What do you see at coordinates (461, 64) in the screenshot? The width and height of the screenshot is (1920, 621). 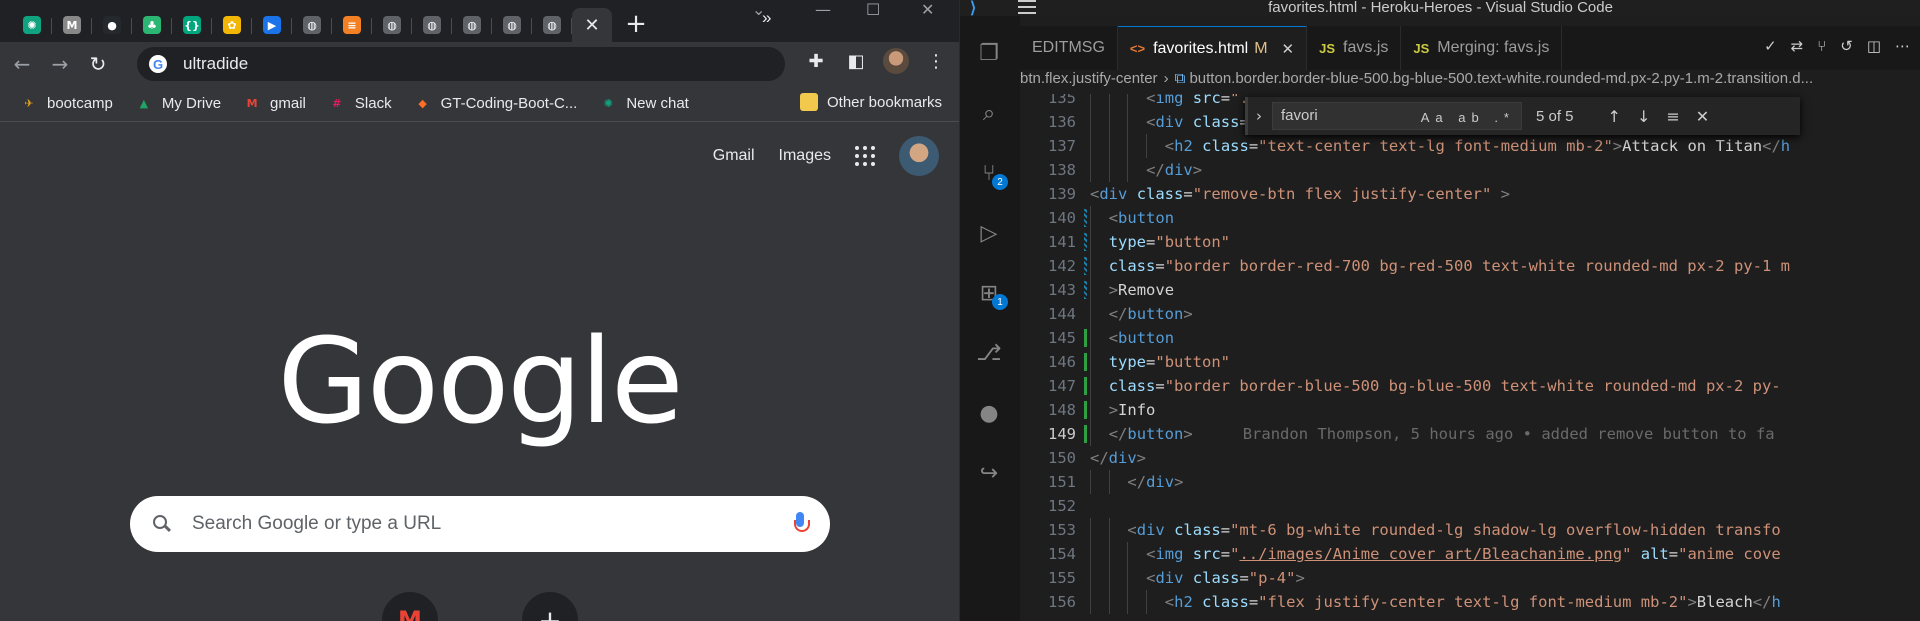 I see `address-bar: G ultradide` at bounding box center [461, 64].